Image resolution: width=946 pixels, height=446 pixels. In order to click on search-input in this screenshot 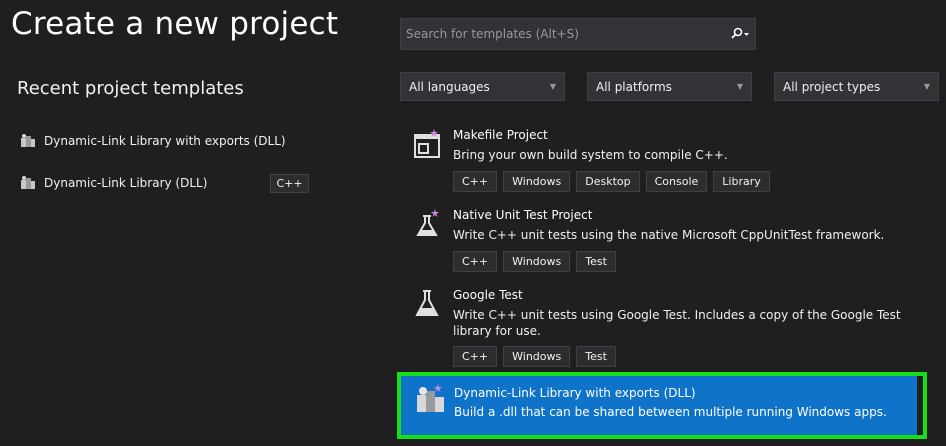, I will do `click(563, 34)`.